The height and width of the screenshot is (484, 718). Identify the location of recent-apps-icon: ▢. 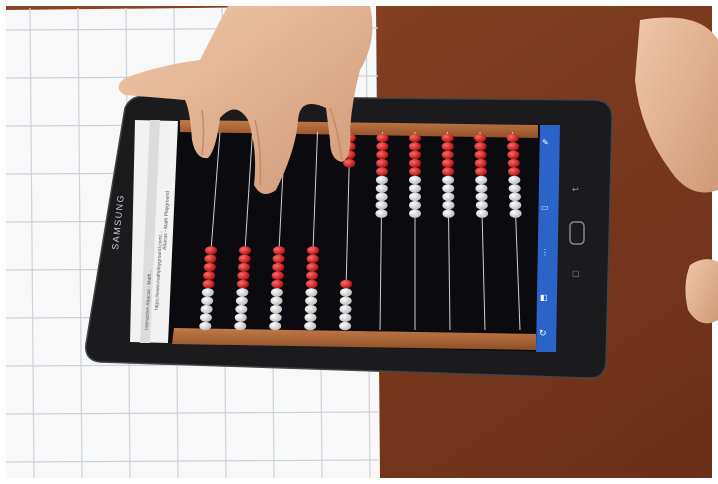
(576, 273).